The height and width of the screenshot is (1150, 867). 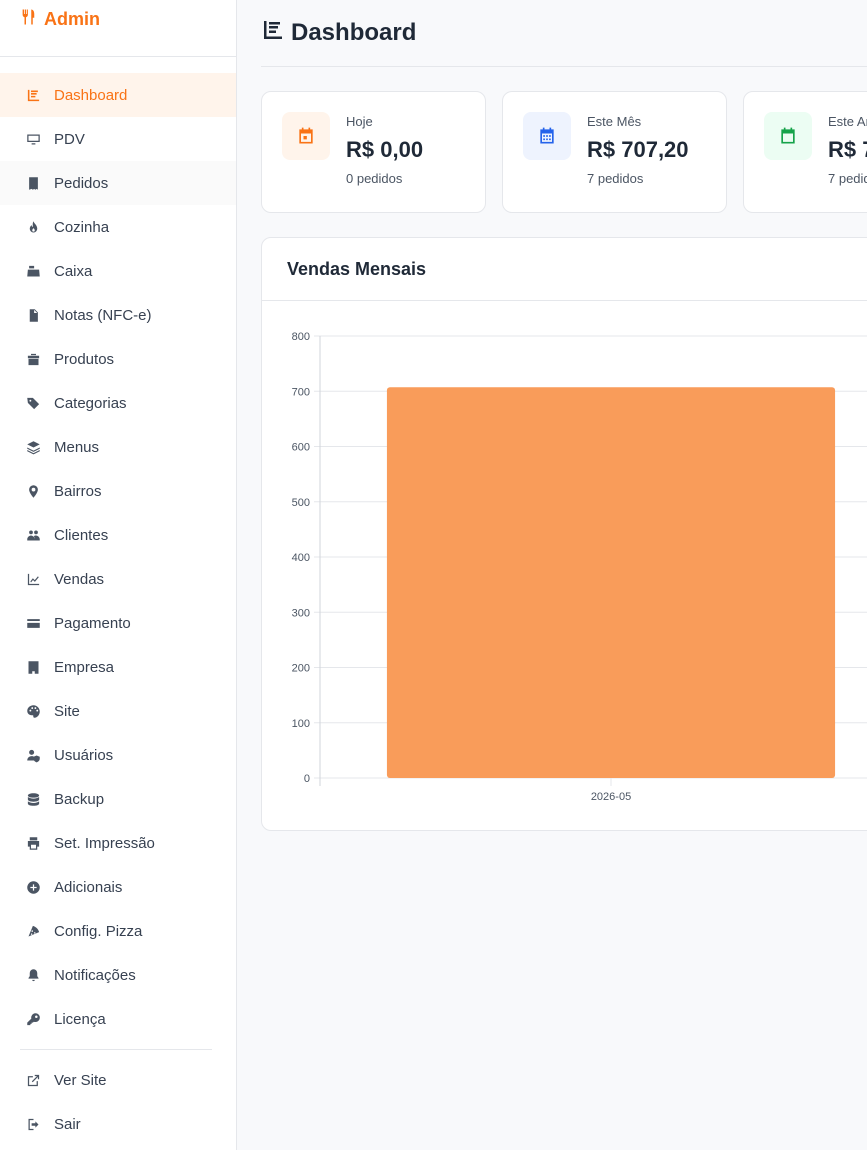 I want to click on stat-sub: 0 pedidos, so click(x=374, y=178).